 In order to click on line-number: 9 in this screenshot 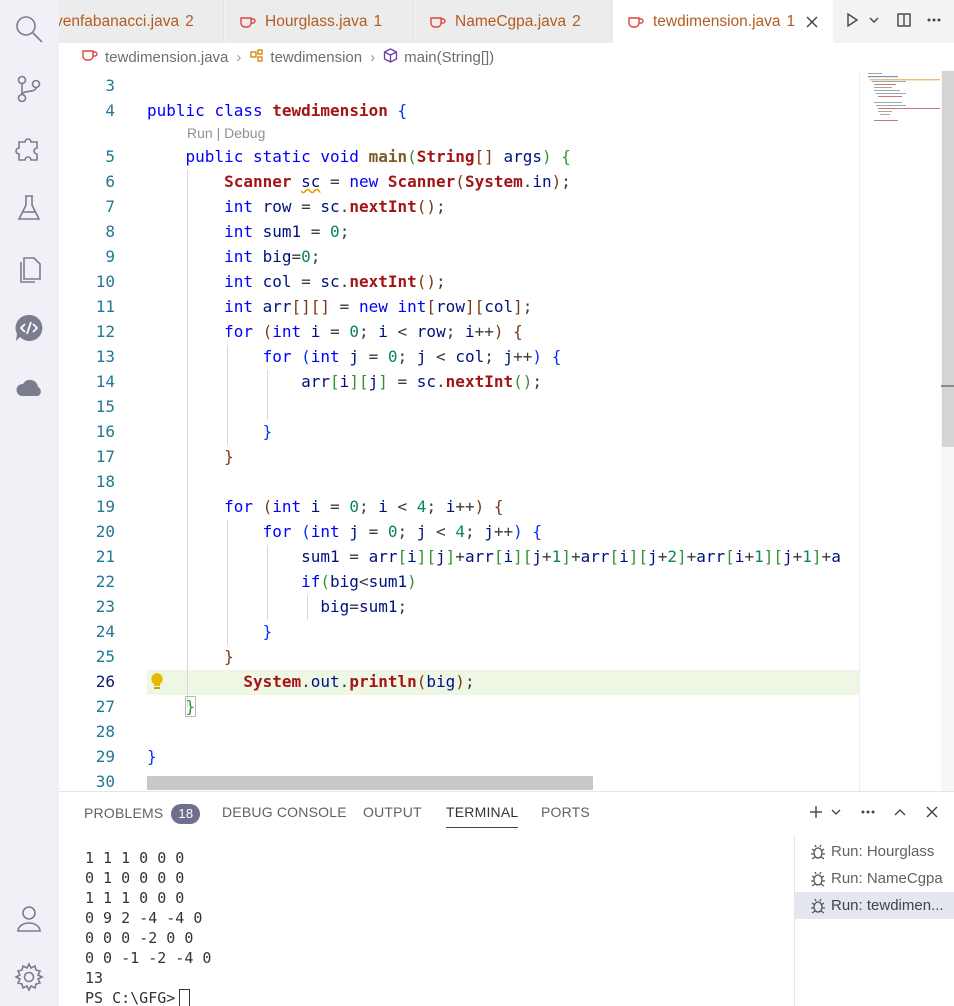, I will do `click(110, 256)`.